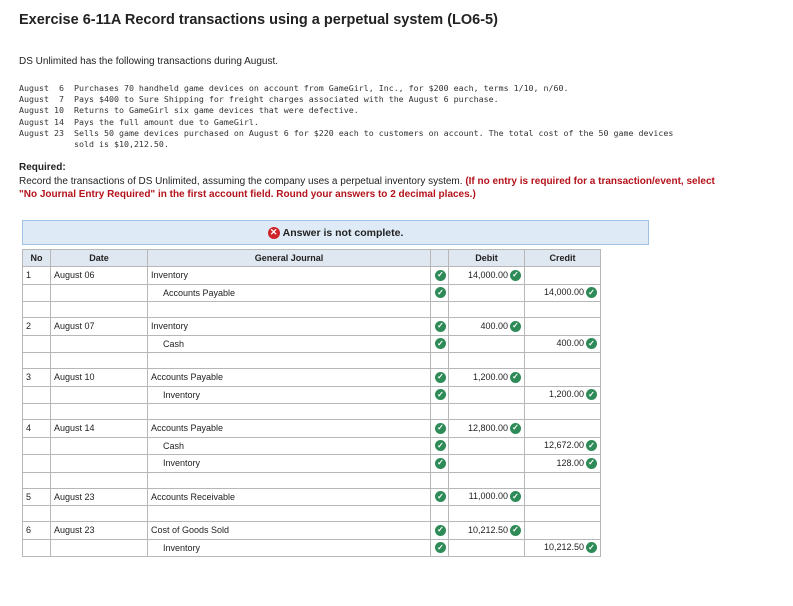  Describe the element at coordinates (99, 258) in the screenshot. I see `header-date: Date` at that location.